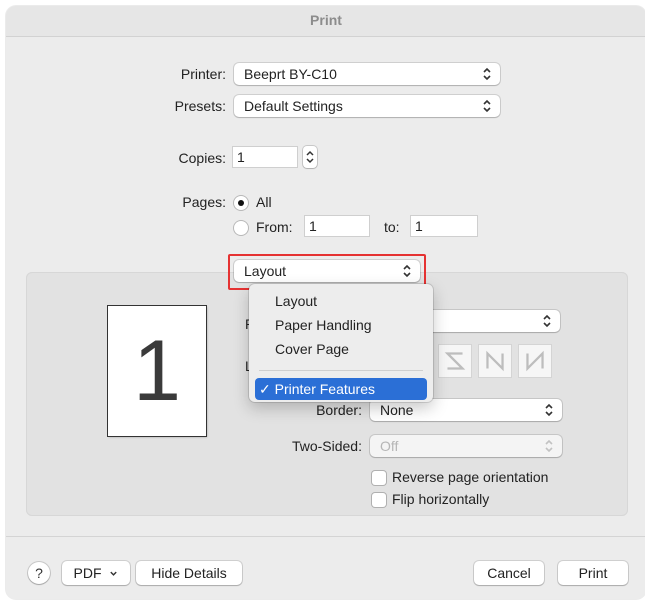  I want to click on layout-direction-reverse-n-button, so click(535, 361).